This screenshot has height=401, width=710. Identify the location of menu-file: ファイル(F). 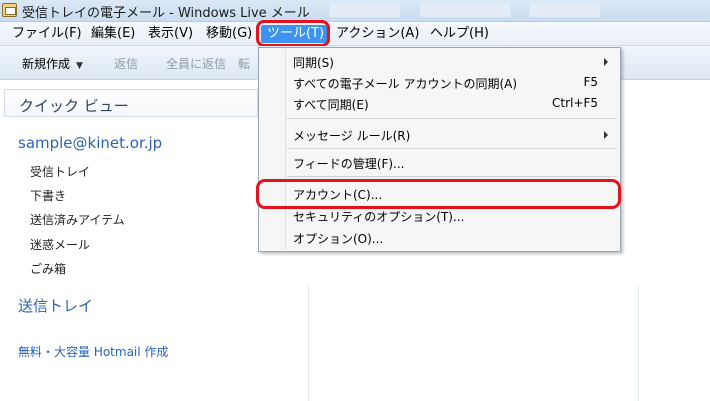
(47, 34).